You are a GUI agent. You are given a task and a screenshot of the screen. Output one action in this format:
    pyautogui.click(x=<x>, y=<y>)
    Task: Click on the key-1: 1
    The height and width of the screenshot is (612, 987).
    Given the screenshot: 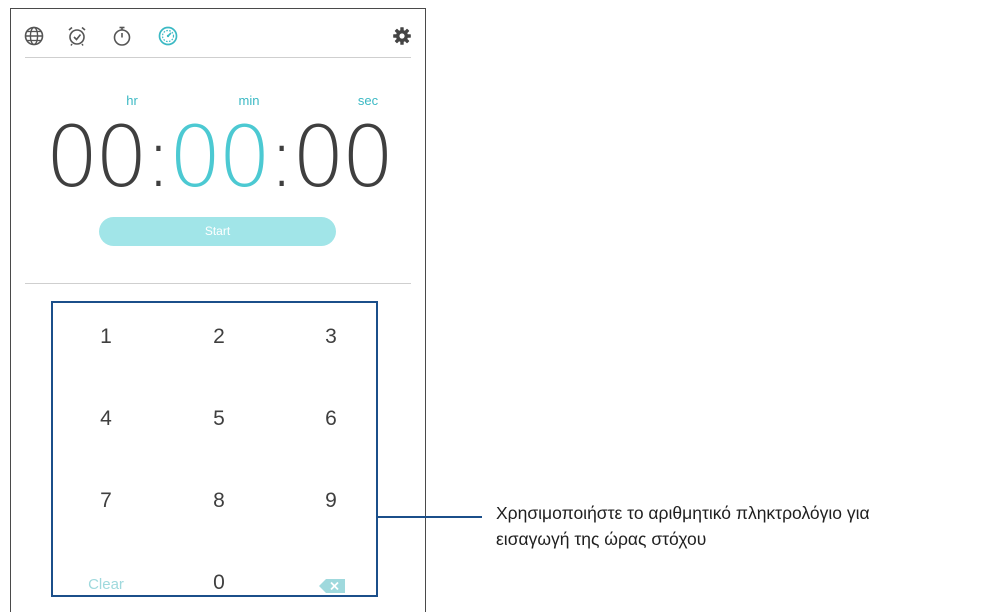 What is the action you would take?
    pyautogui.click(x=106, y=337)
    